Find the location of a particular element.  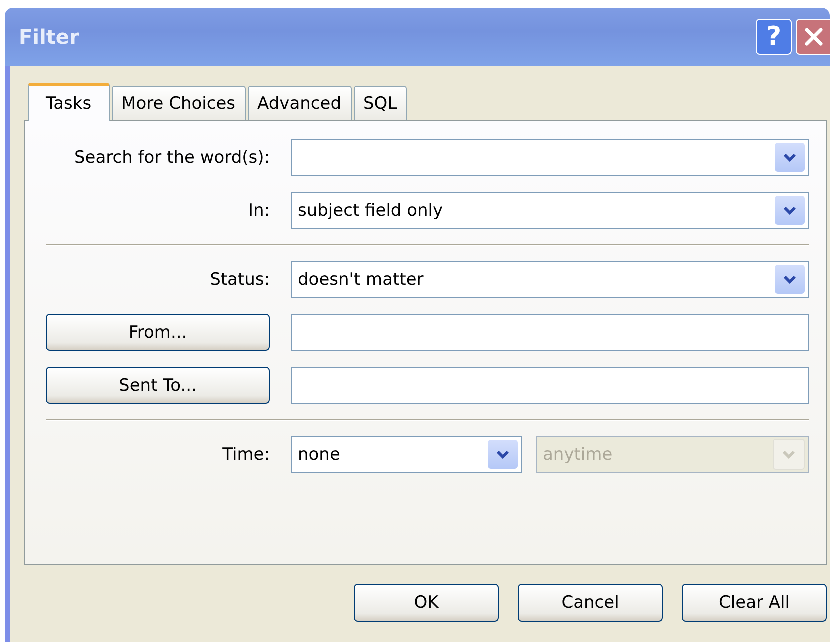

dialog-button: OK is located at coordinates (426, 603).